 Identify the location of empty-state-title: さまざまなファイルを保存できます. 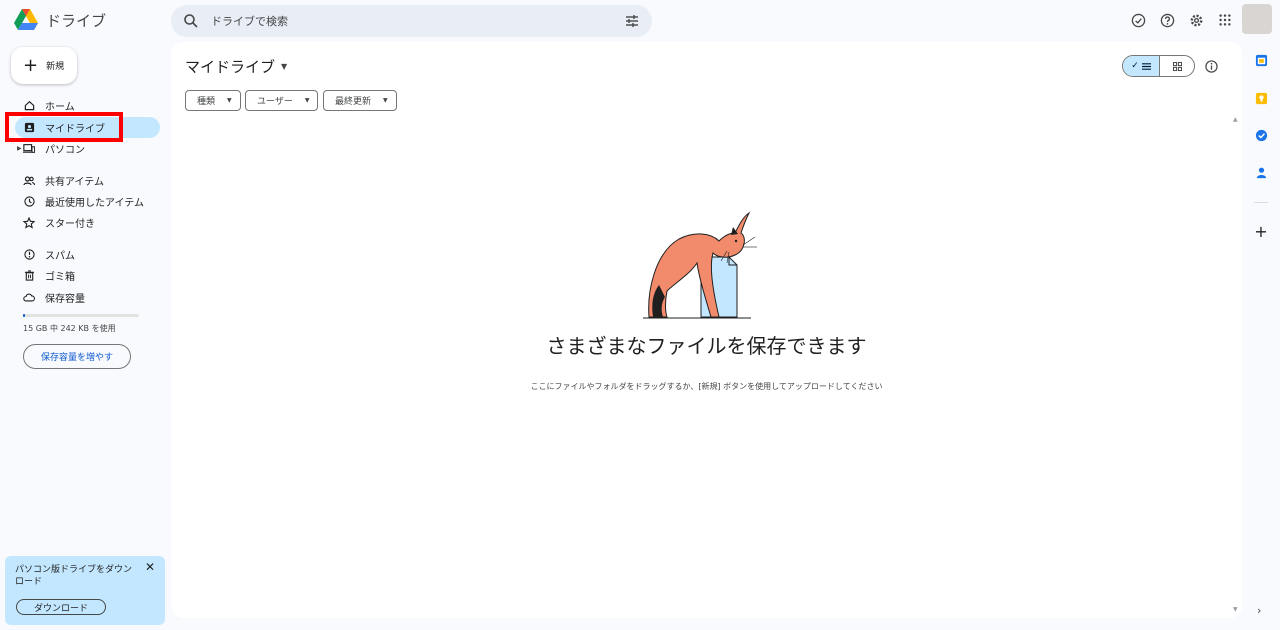
(706, 346).